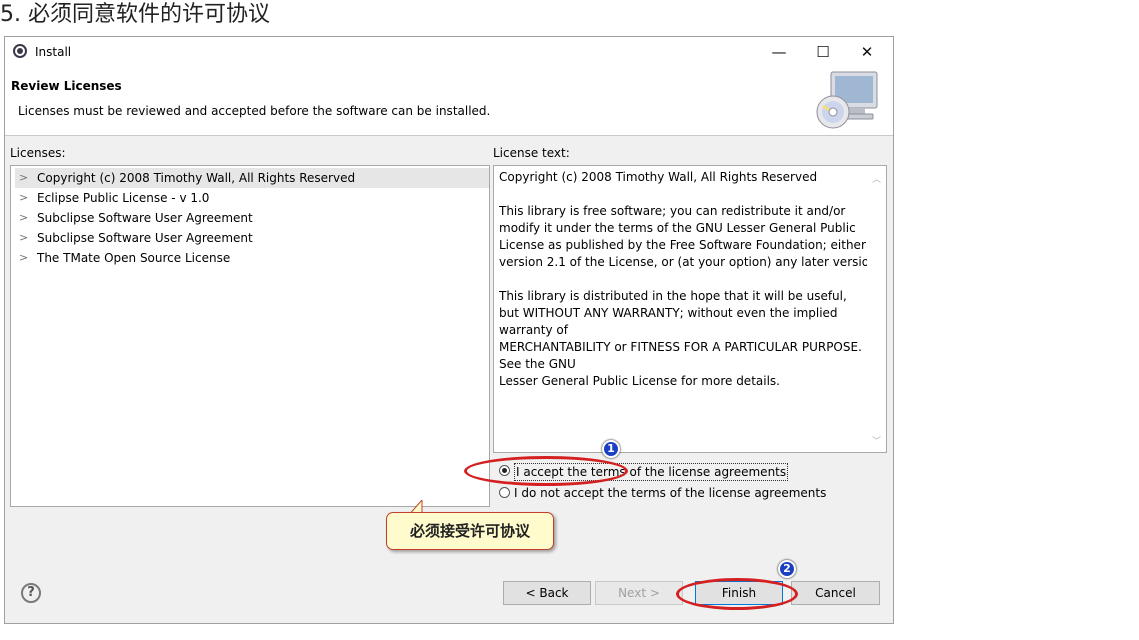 This screenshot has width=1139, height=640. I want to click on scroll-up-icon: ︿, so click(876, 178).